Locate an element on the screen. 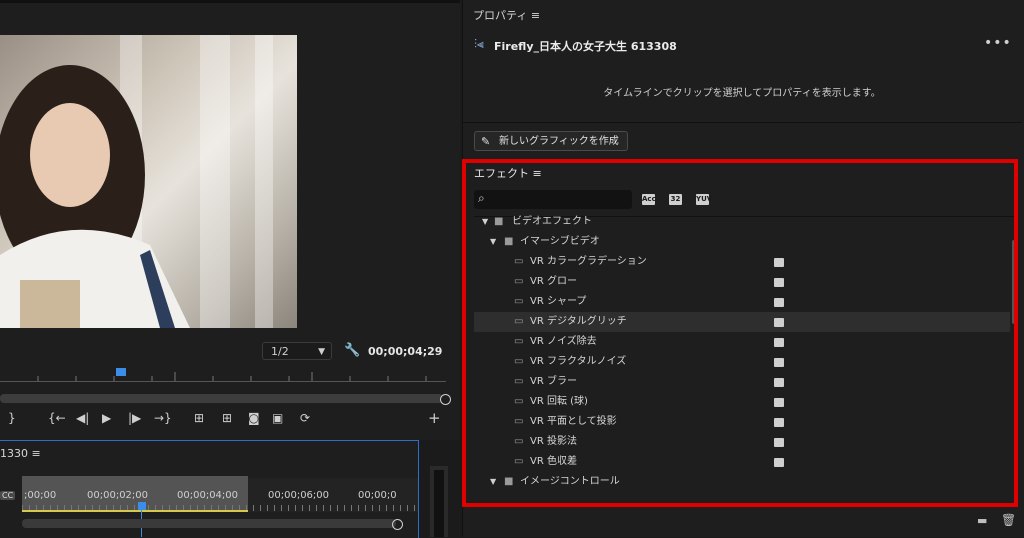  new-graphic-label: 新しいグラフィックを作成 is located at coordinates (559, 141).